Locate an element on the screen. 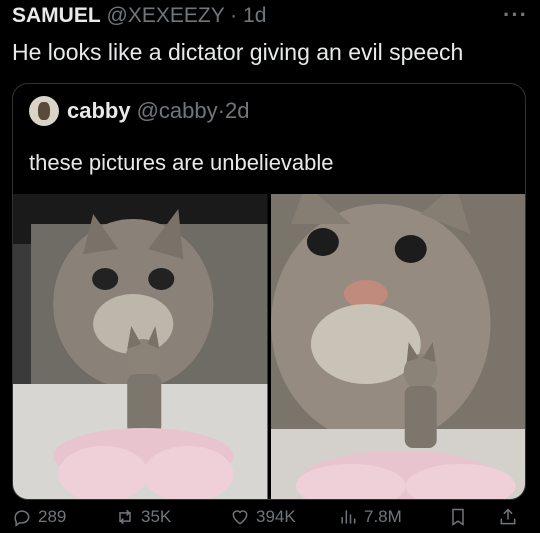  like-button: 394K is located at coordinates (263, 517).